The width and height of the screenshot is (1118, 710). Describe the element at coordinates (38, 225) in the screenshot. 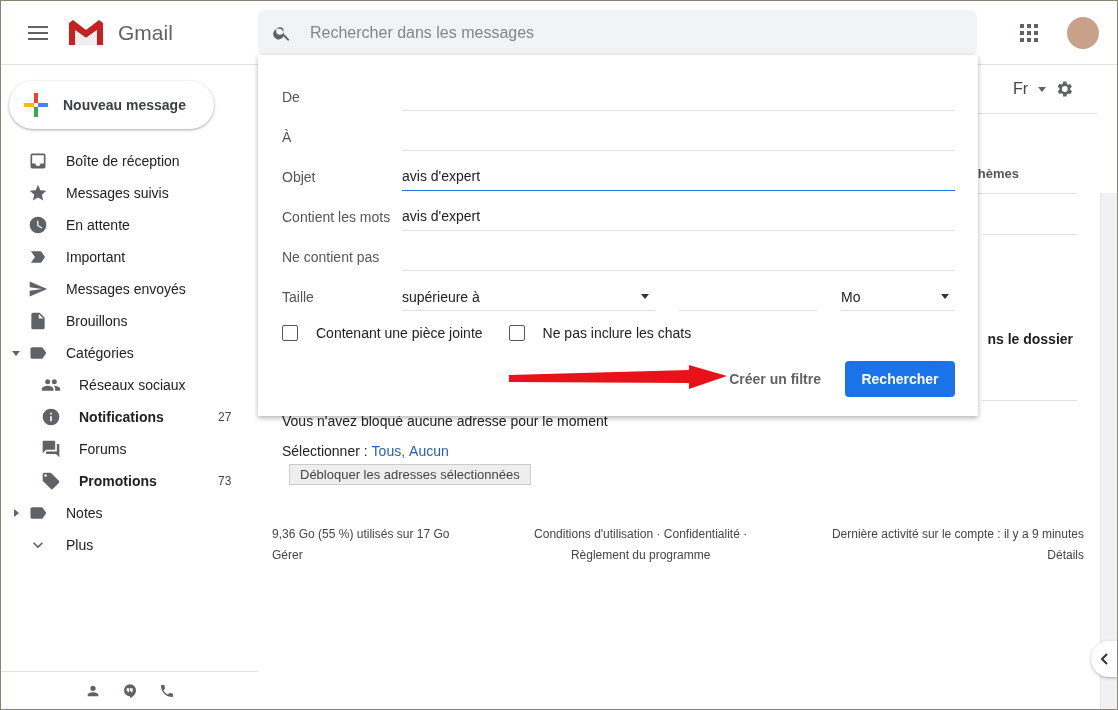

I see `clock-icon` at that location.